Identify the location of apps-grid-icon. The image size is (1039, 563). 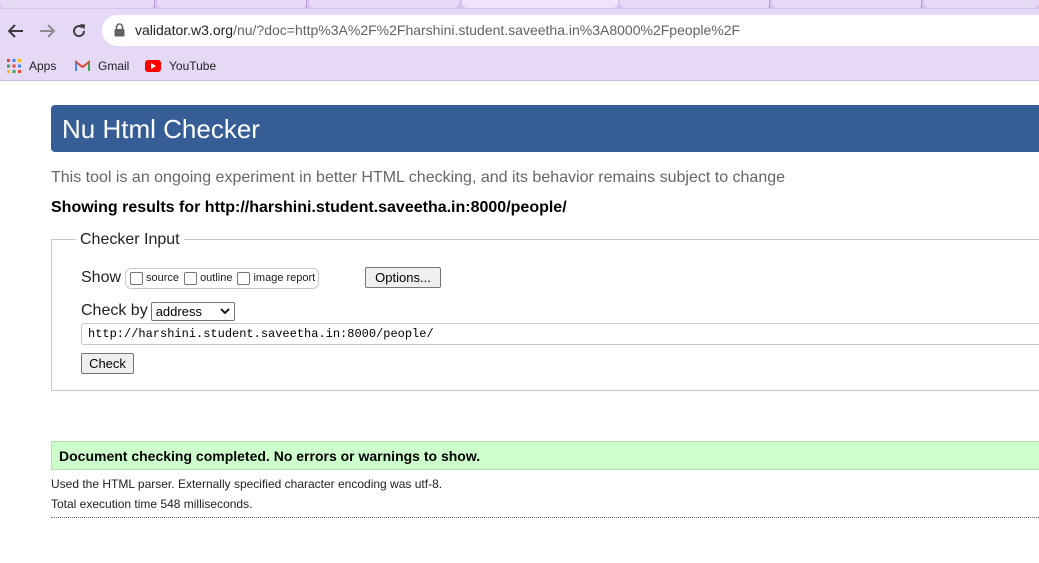
(14, 66).